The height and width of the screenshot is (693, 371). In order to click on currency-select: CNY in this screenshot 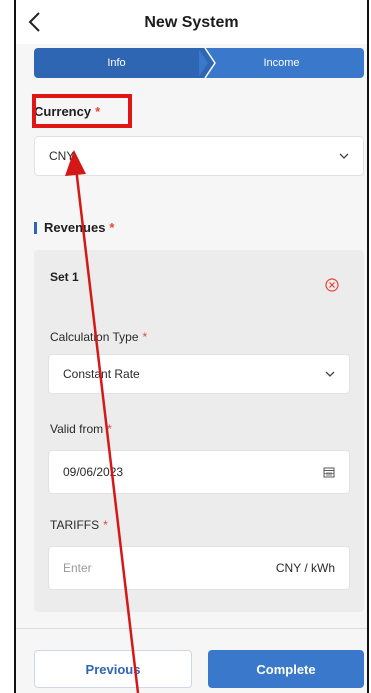, I will do `click(199, 156)`.